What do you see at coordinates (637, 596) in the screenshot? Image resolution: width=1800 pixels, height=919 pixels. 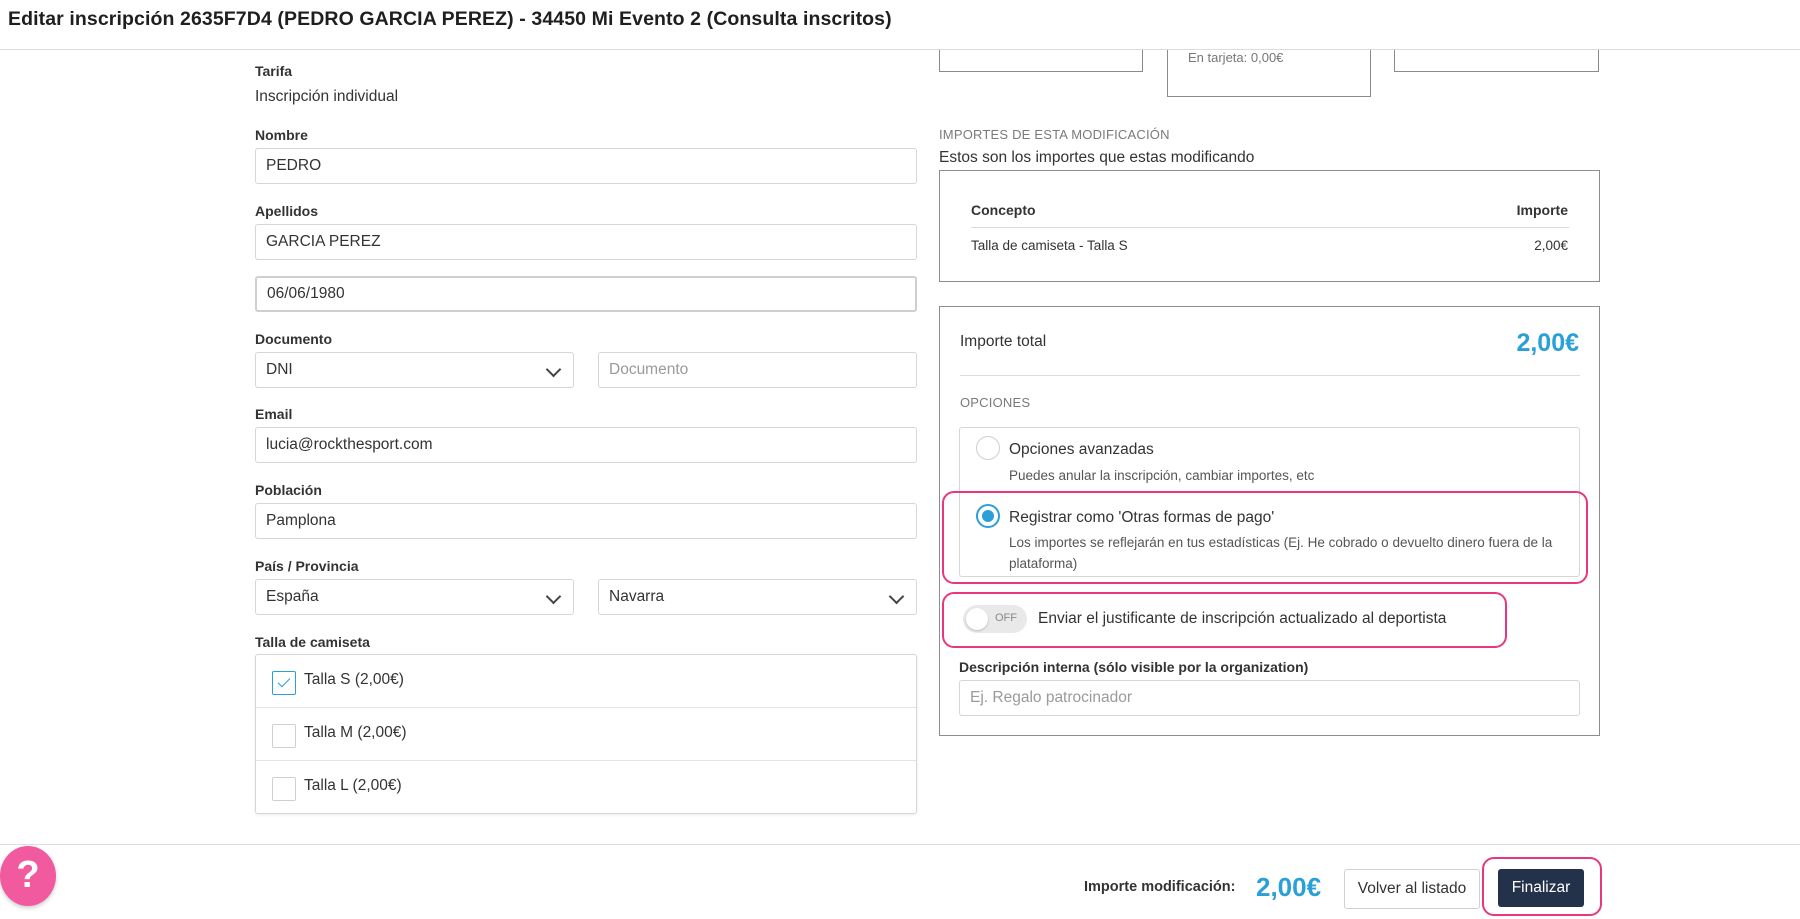 I see `provincia-value: Navarra` at bounding box center [637, 596].